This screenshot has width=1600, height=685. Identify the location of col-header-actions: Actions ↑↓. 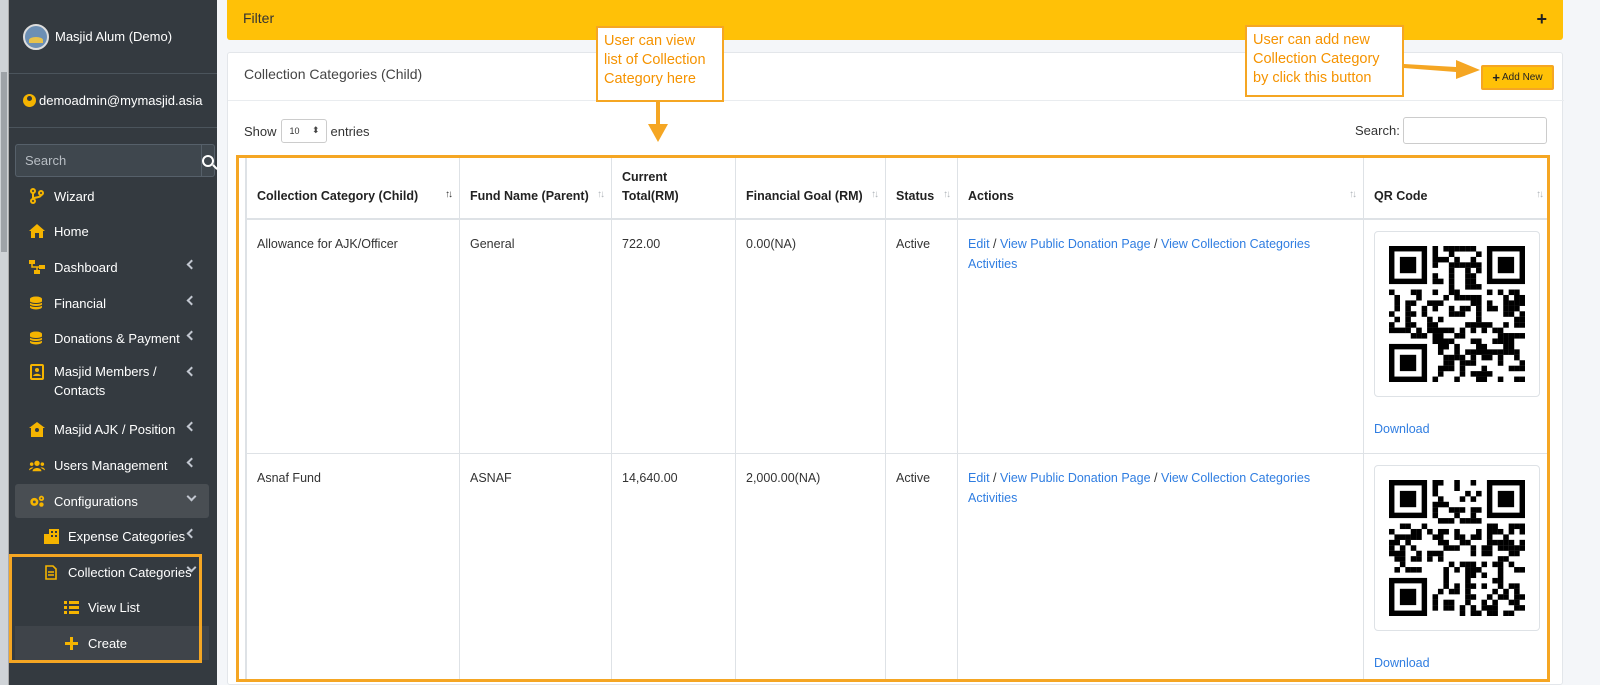
(1160, 188).